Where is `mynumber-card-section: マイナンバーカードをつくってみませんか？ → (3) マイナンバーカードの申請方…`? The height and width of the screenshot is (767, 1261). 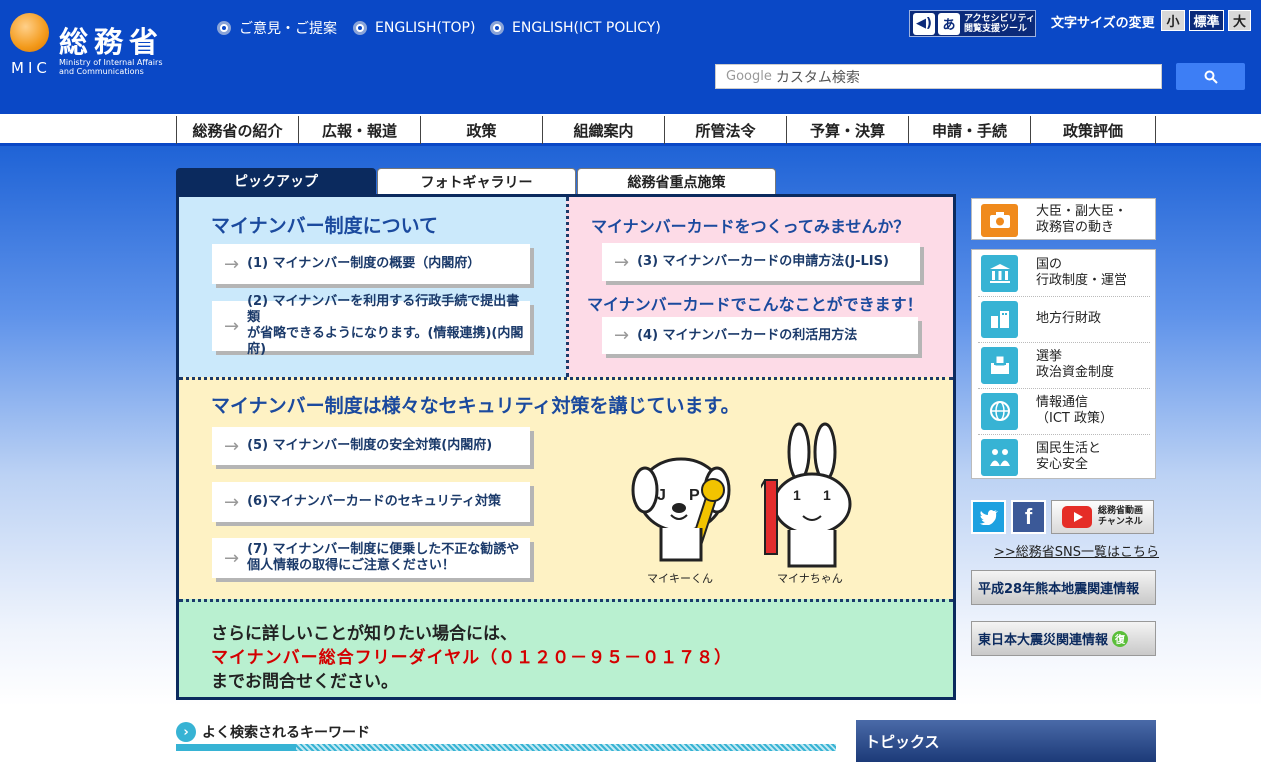 mynumber-card-section: マイナンバーカードをつくってみませんか？ → (3) マイナンバーカードの申請方… is located at coordinates (759, 287).